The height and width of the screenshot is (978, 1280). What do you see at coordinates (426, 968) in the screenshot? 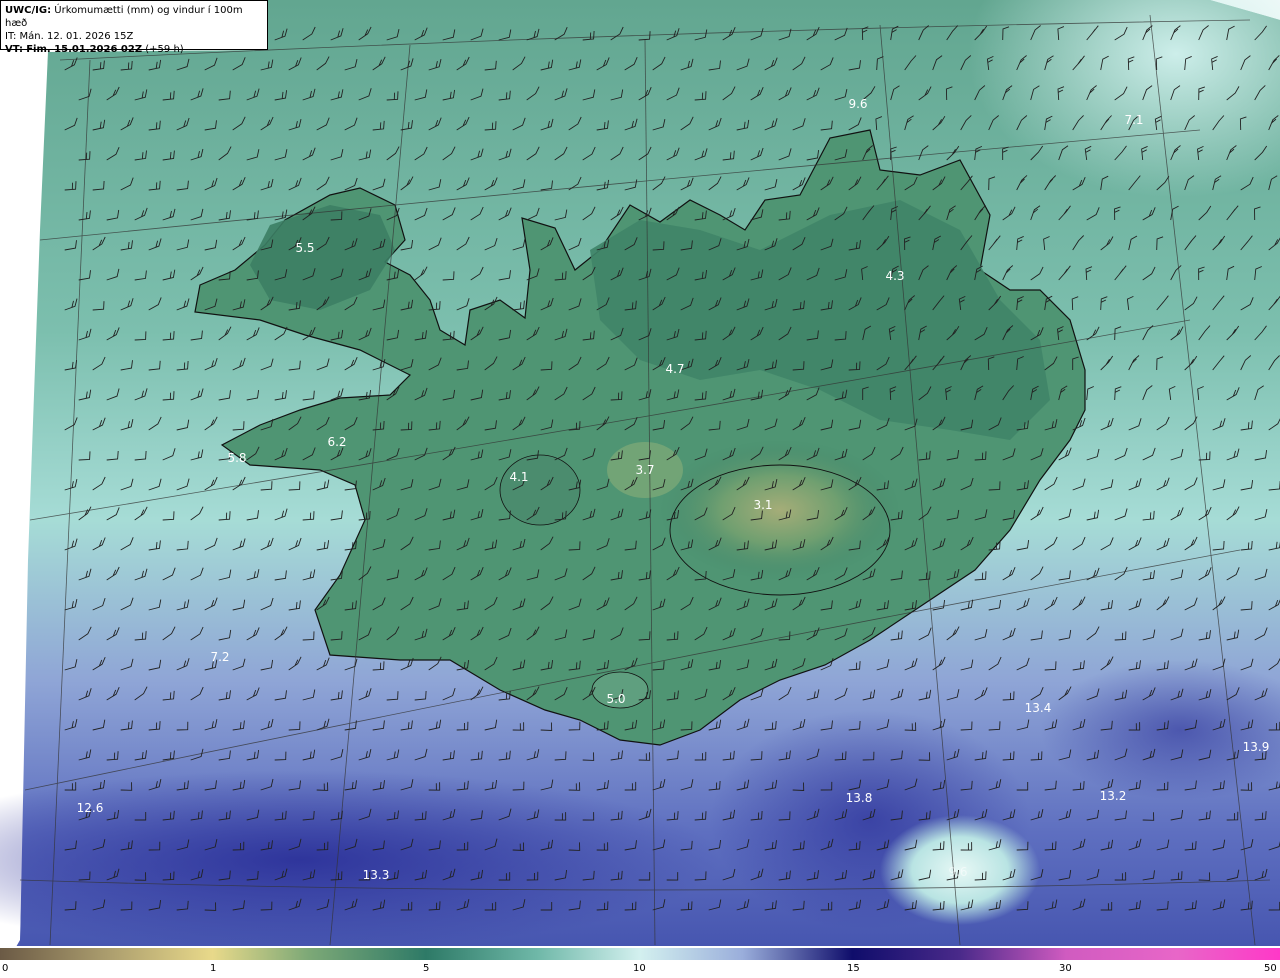
I see `colorbar-tick: 5` at bounding box center [426, 968].